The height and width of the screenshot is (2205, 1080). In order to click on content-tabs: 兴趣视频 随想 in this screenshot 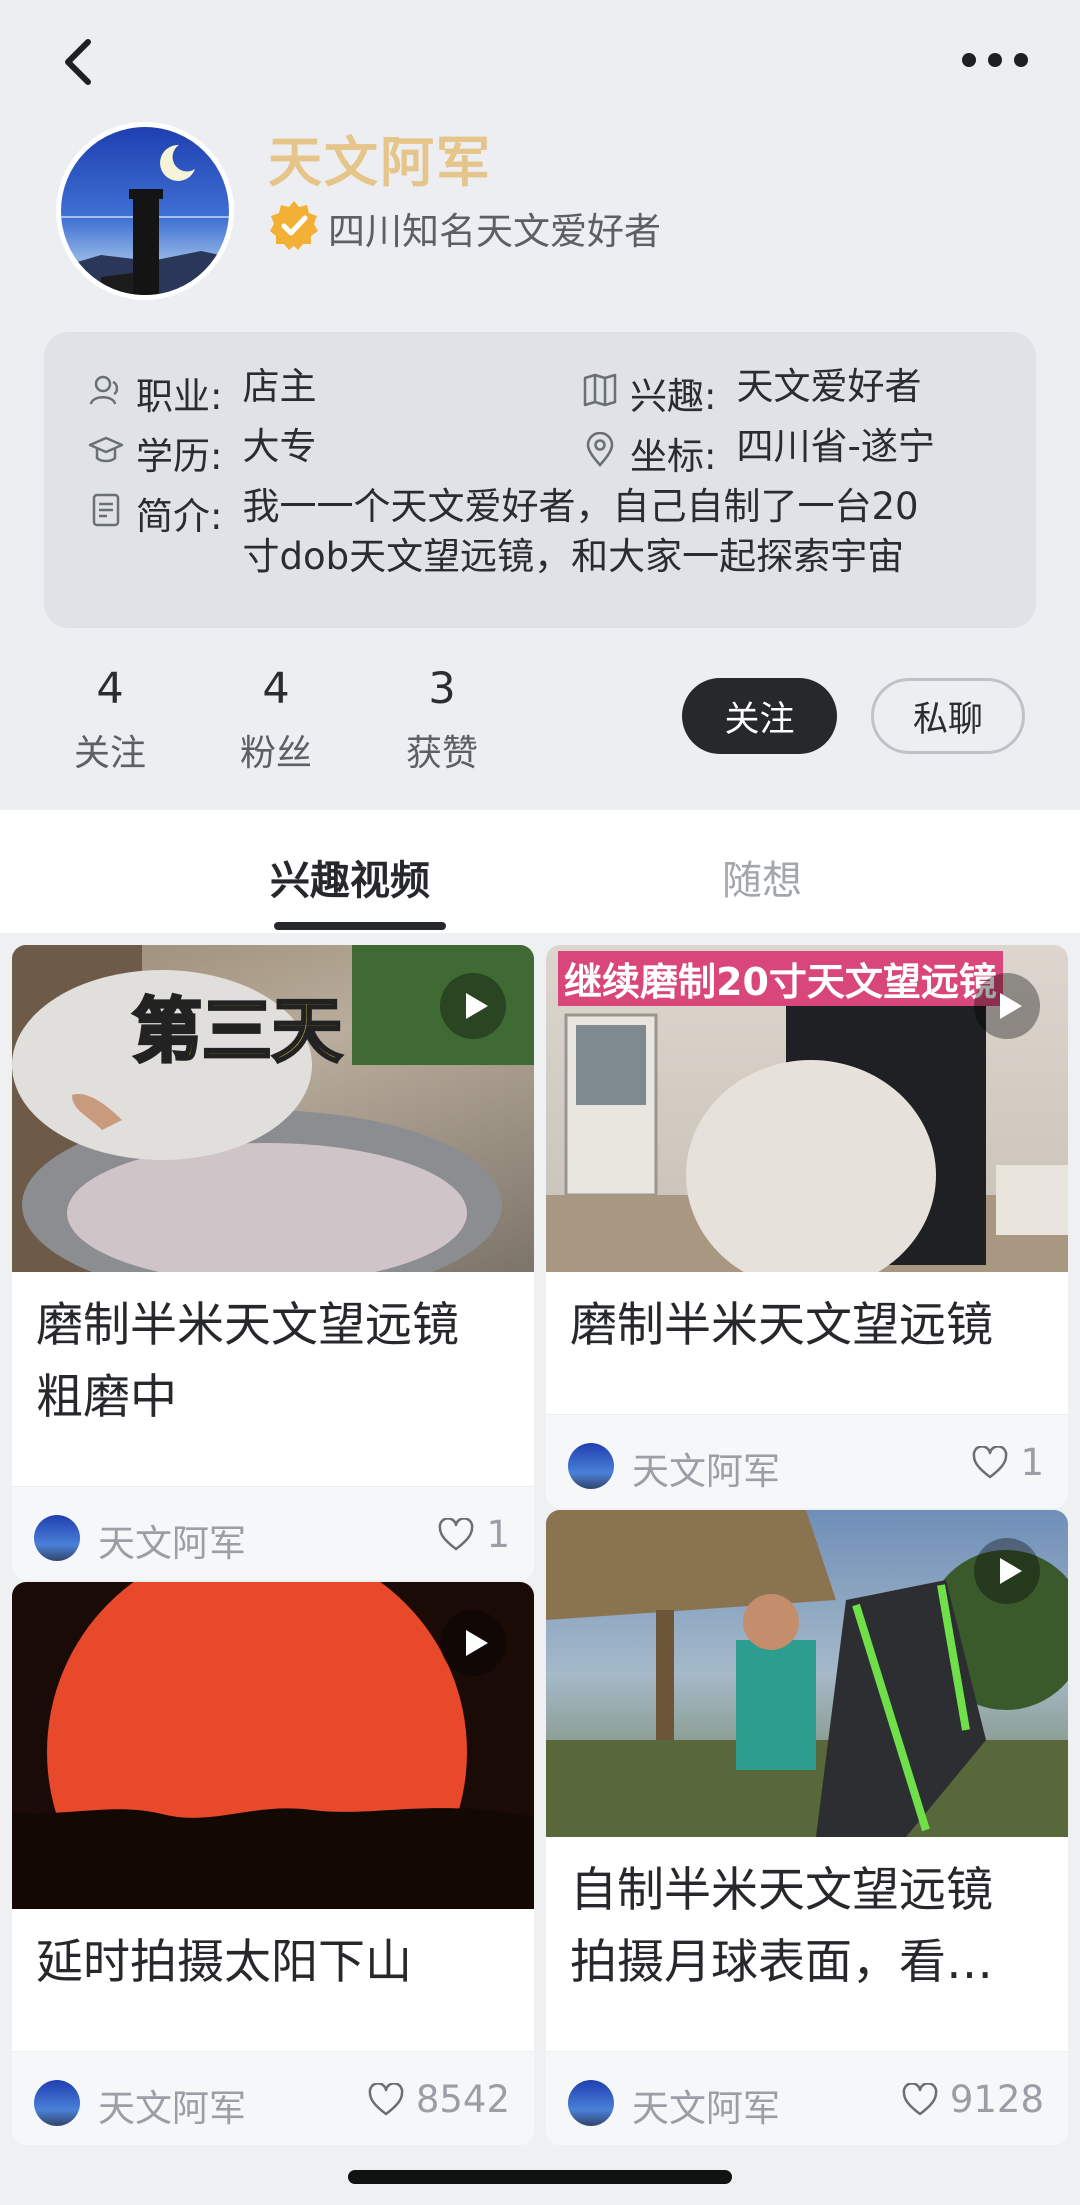, I will do `click(540, 871)`.